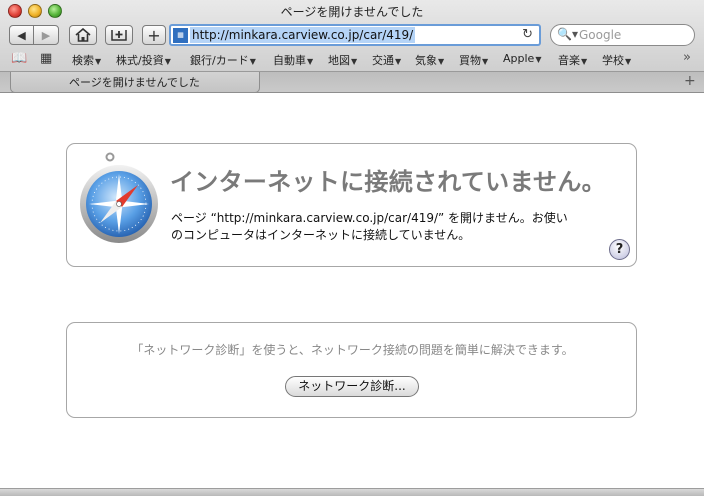 The width and height of the screenshot is (704, 496). I want to click on home-button, so click(83, 35).